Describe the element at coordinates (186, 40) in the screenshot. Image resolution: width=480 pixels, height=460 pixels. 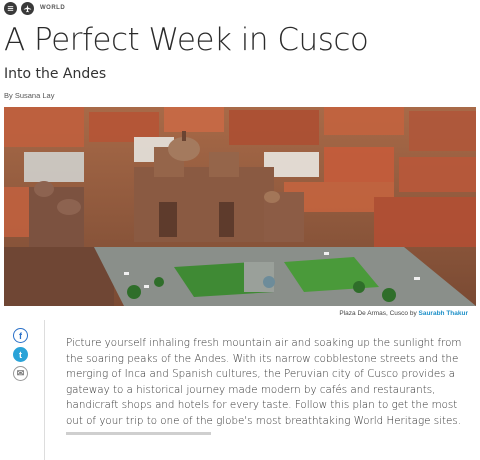
I see `article-title: A Perfect Week in Cusco` at that location.